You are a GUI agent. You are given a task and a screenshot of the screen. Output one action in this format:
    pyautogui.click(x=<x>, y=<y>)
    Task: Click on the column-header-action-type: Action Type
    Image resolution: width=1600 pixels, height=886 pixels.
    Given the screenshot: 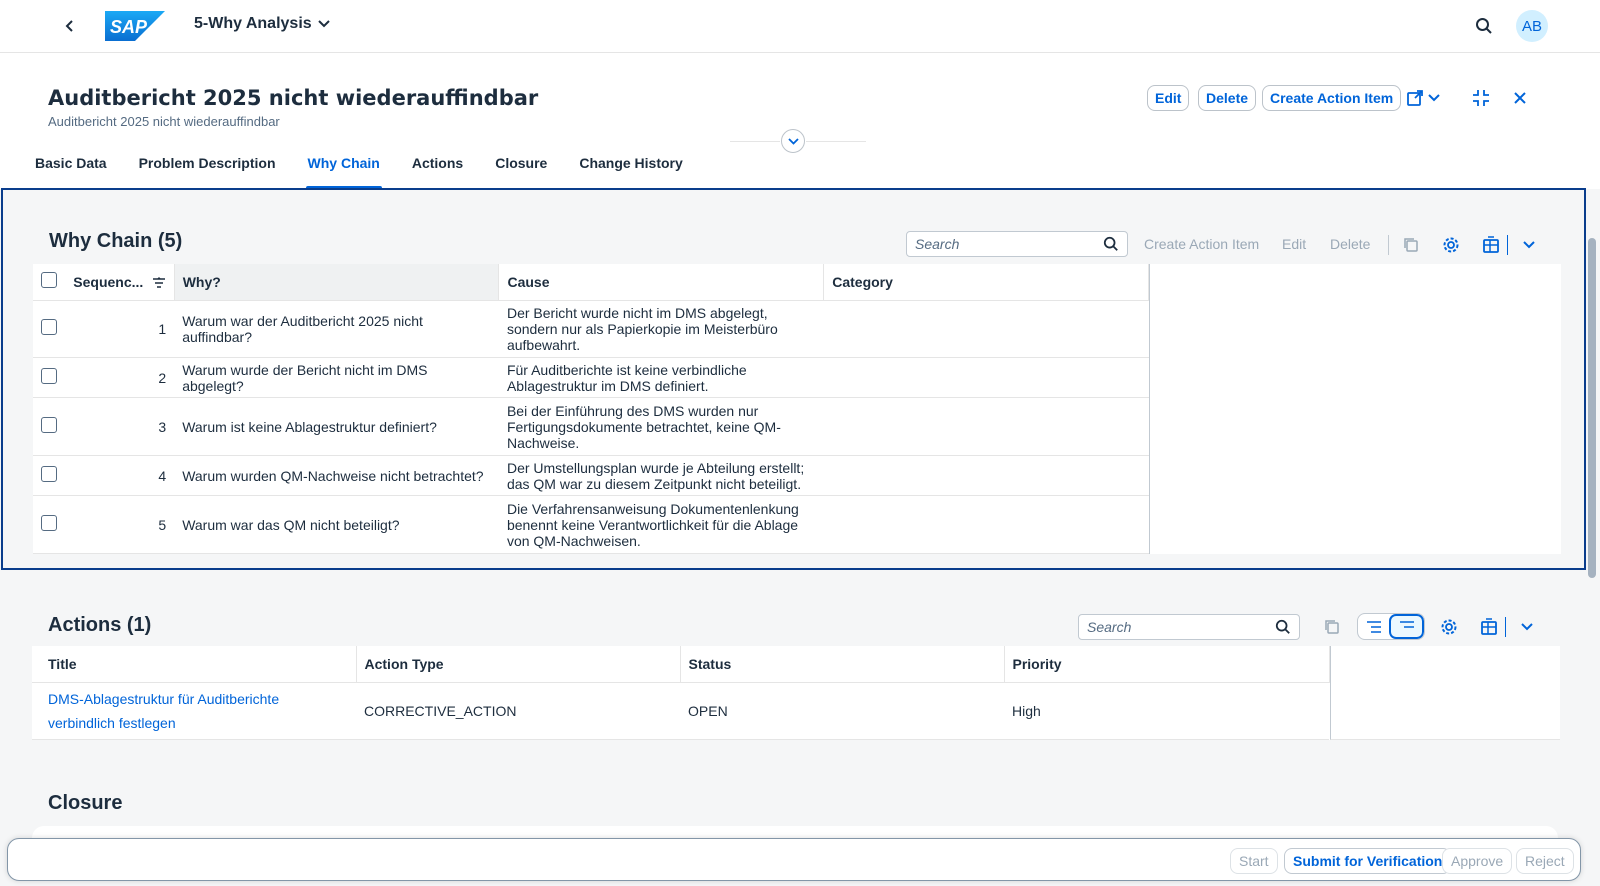 What is the action you would take?
    pyautogui.click(x=518, y=664)
    